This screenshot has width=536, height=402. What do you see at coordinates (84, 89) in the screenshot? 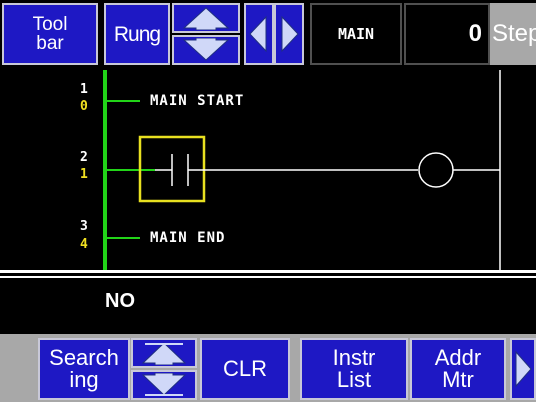
I see `rung-number-1: 1` at bounding box center [84, 89].